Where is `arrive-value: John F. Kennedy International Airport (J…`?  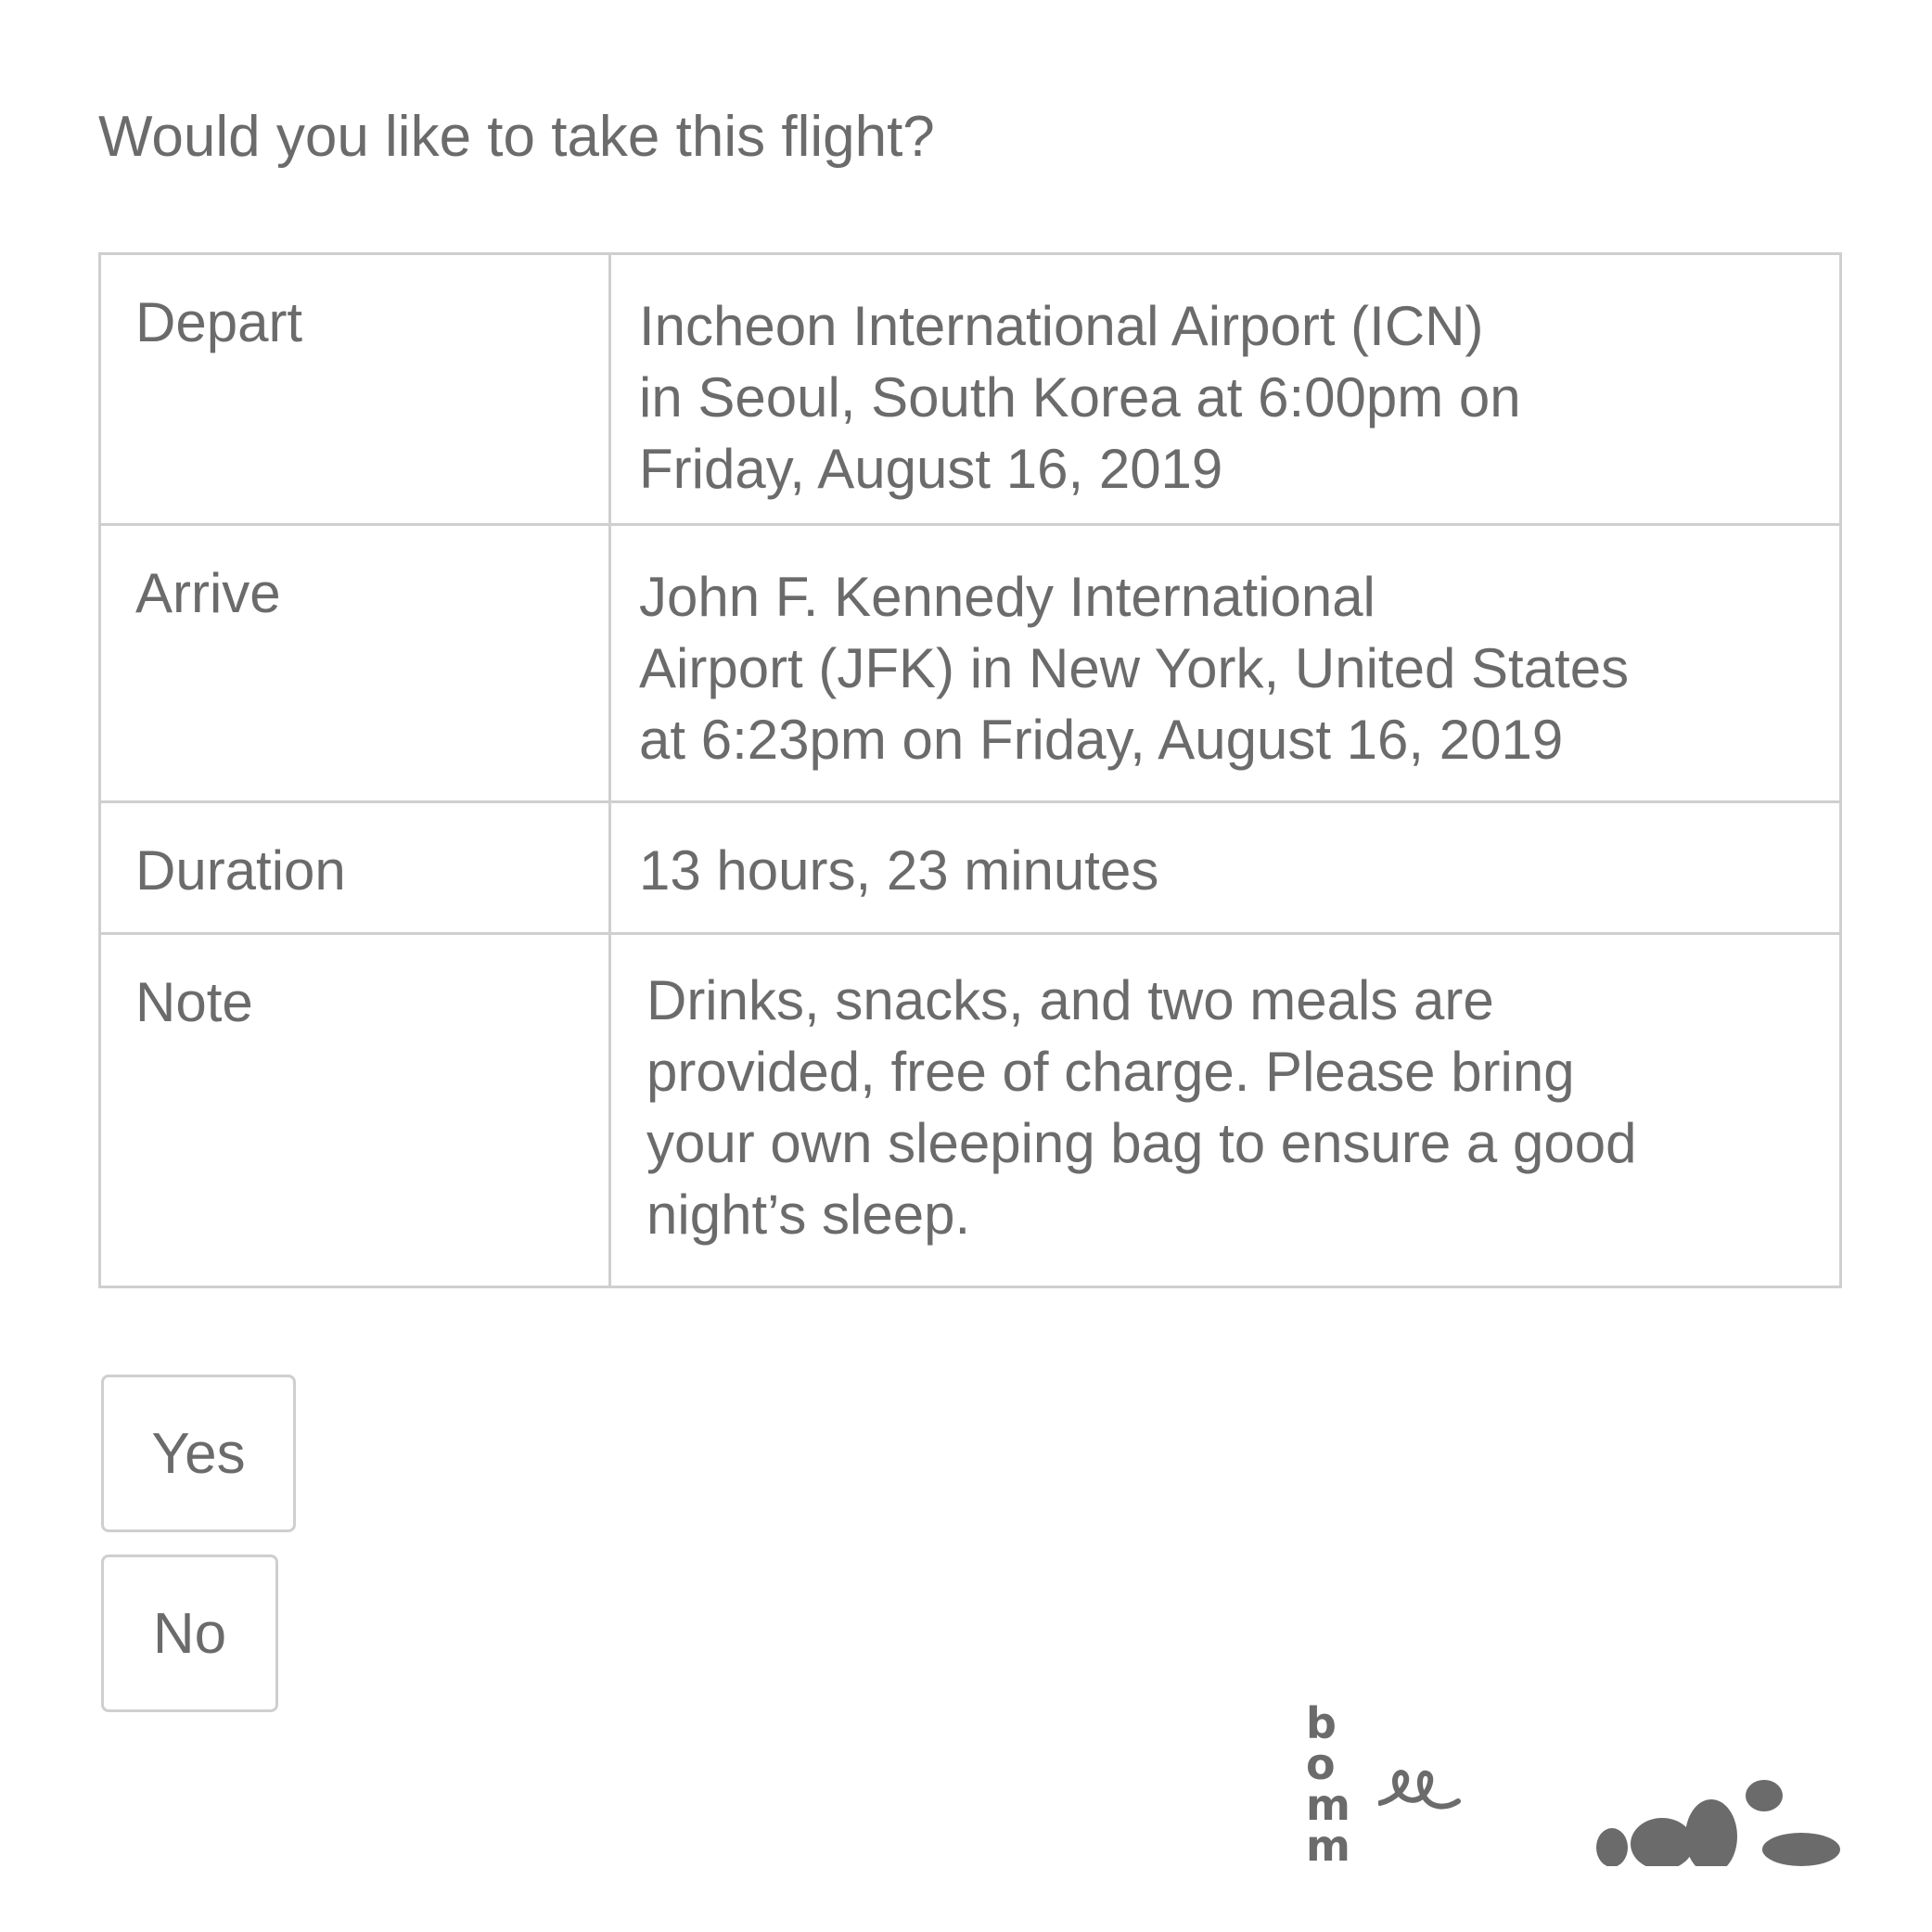 arrive-value: John F. Kennedy International Airport (J… is located at coordinates (1225, 663).